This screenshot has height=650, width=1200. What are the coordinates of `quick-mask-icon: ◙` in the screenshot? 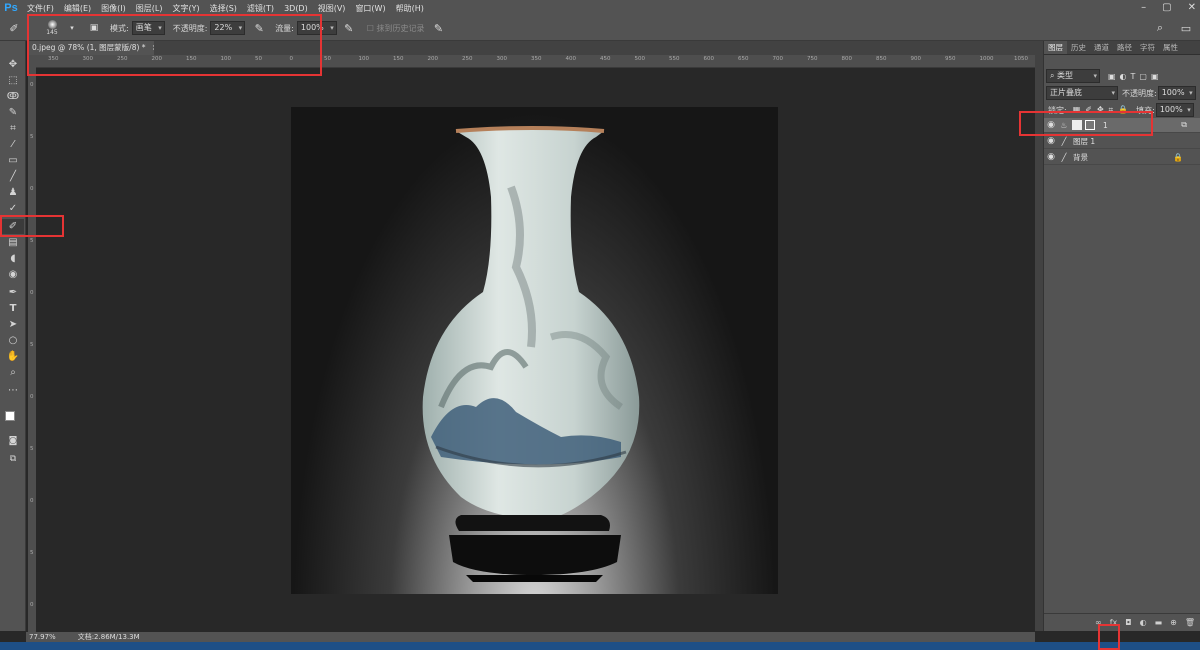 It's located at (13, 440).